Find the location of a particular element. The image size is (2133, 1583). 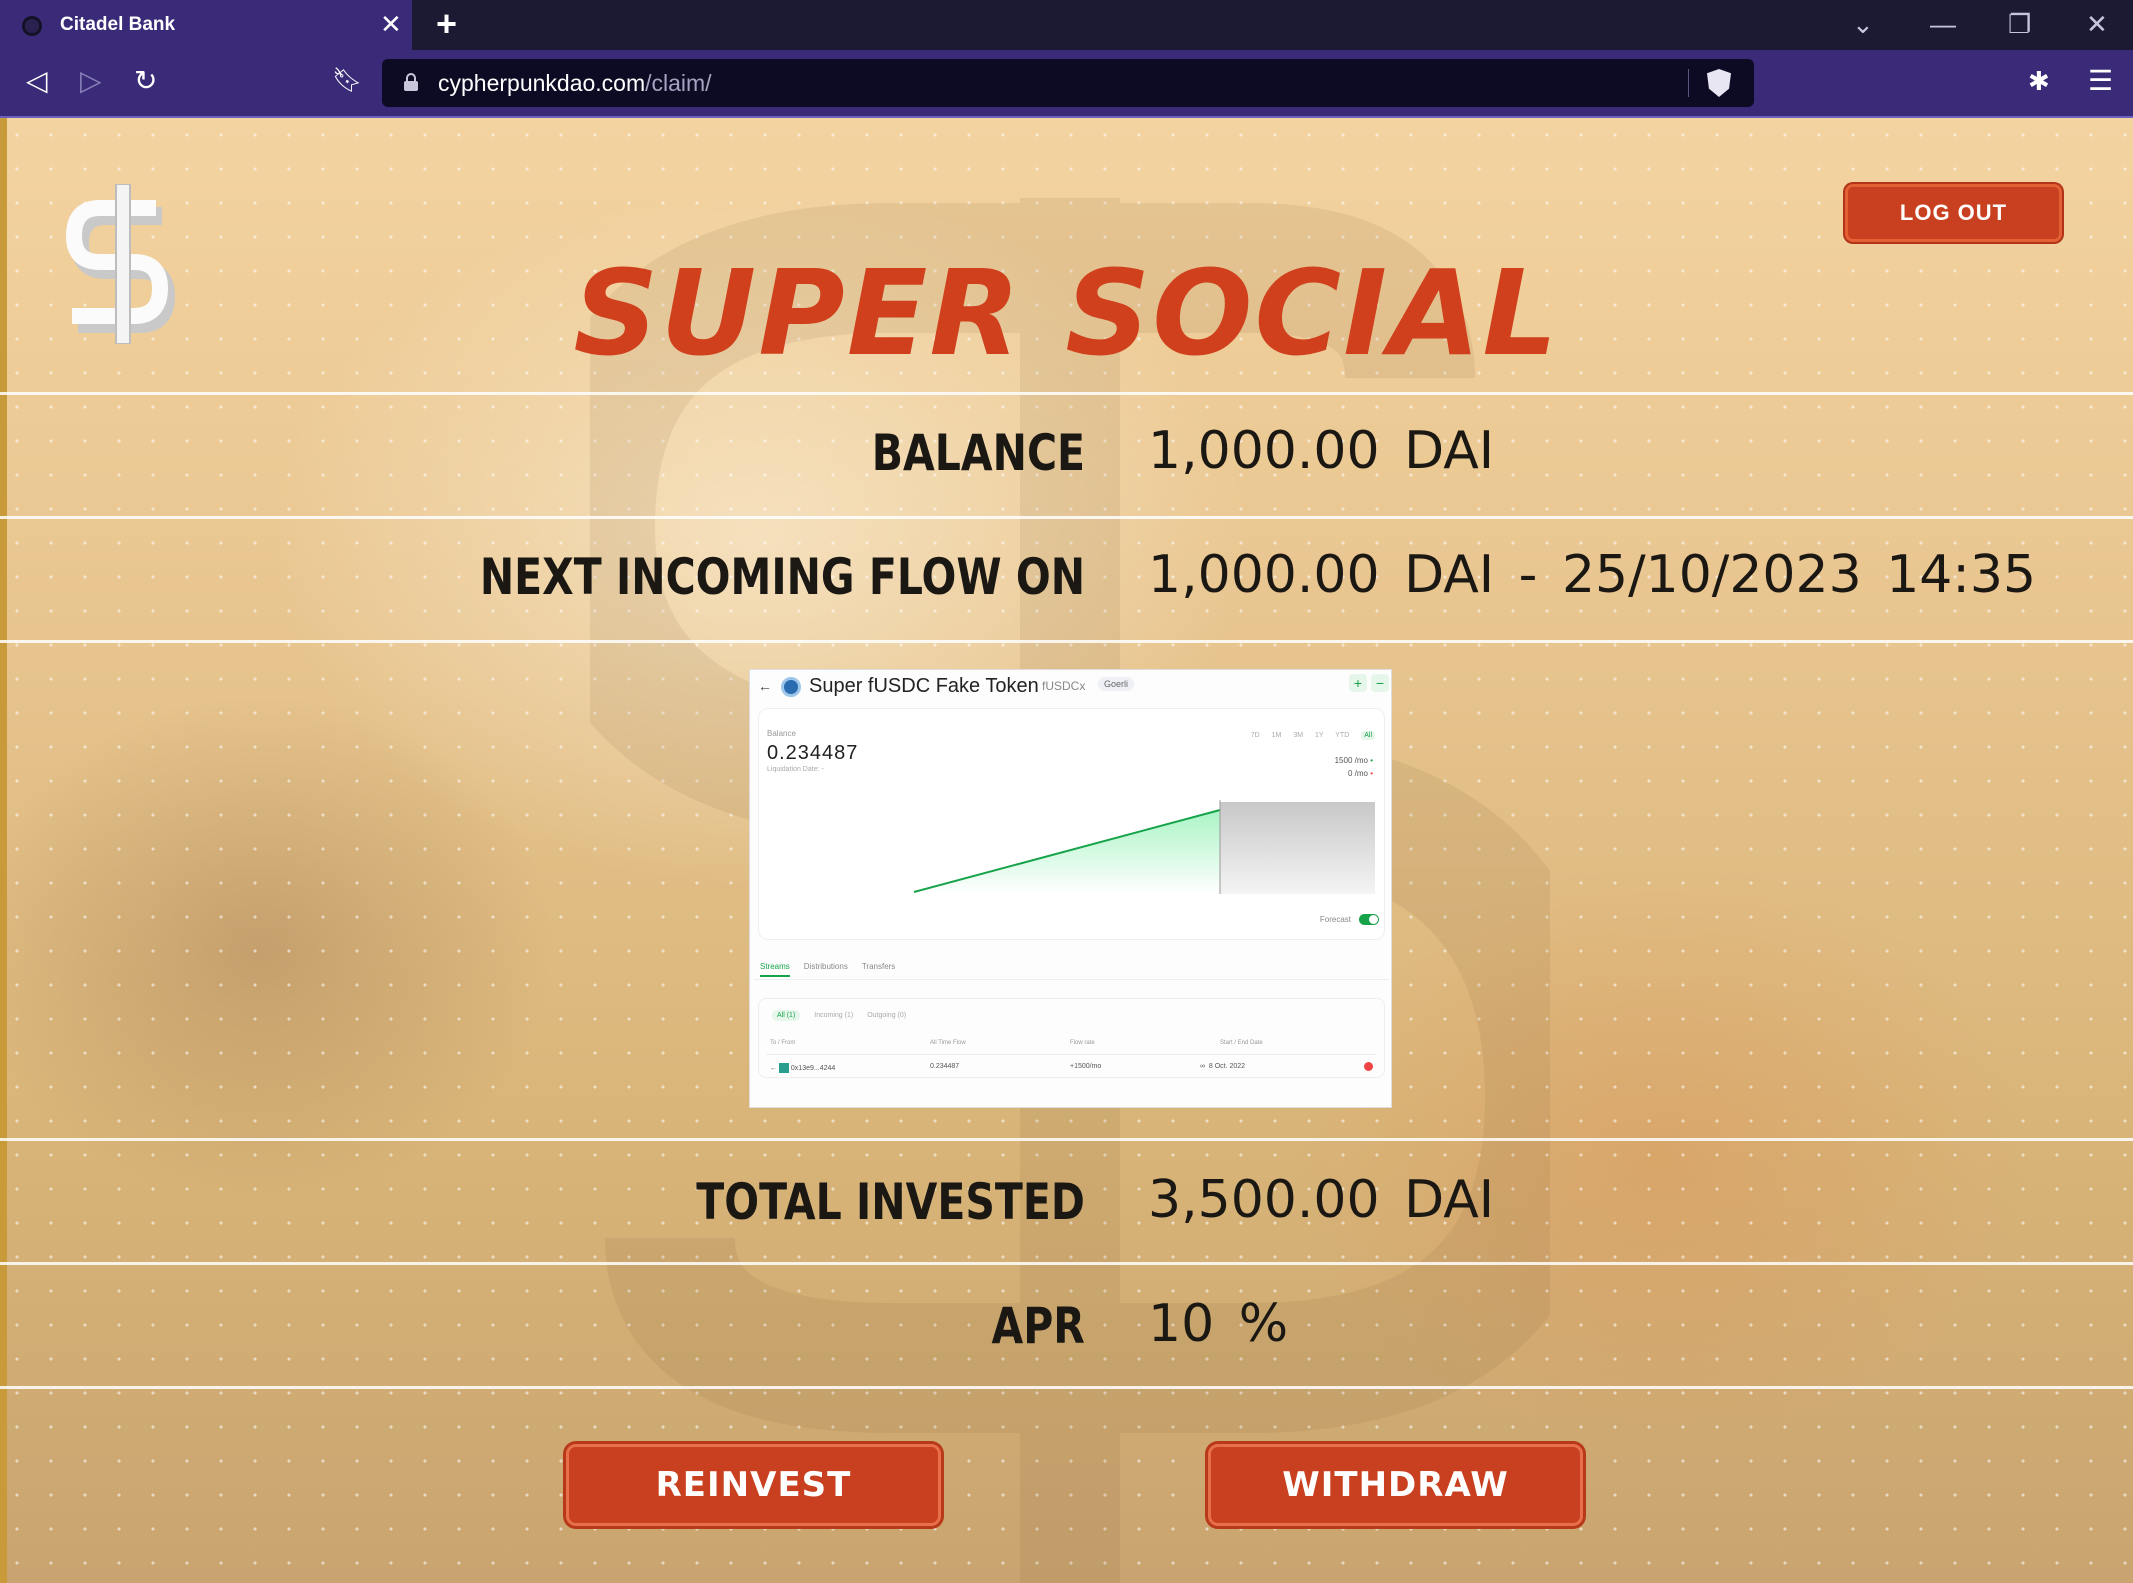

logout-button: LOG OUT is located at coordinates (1953, 213).